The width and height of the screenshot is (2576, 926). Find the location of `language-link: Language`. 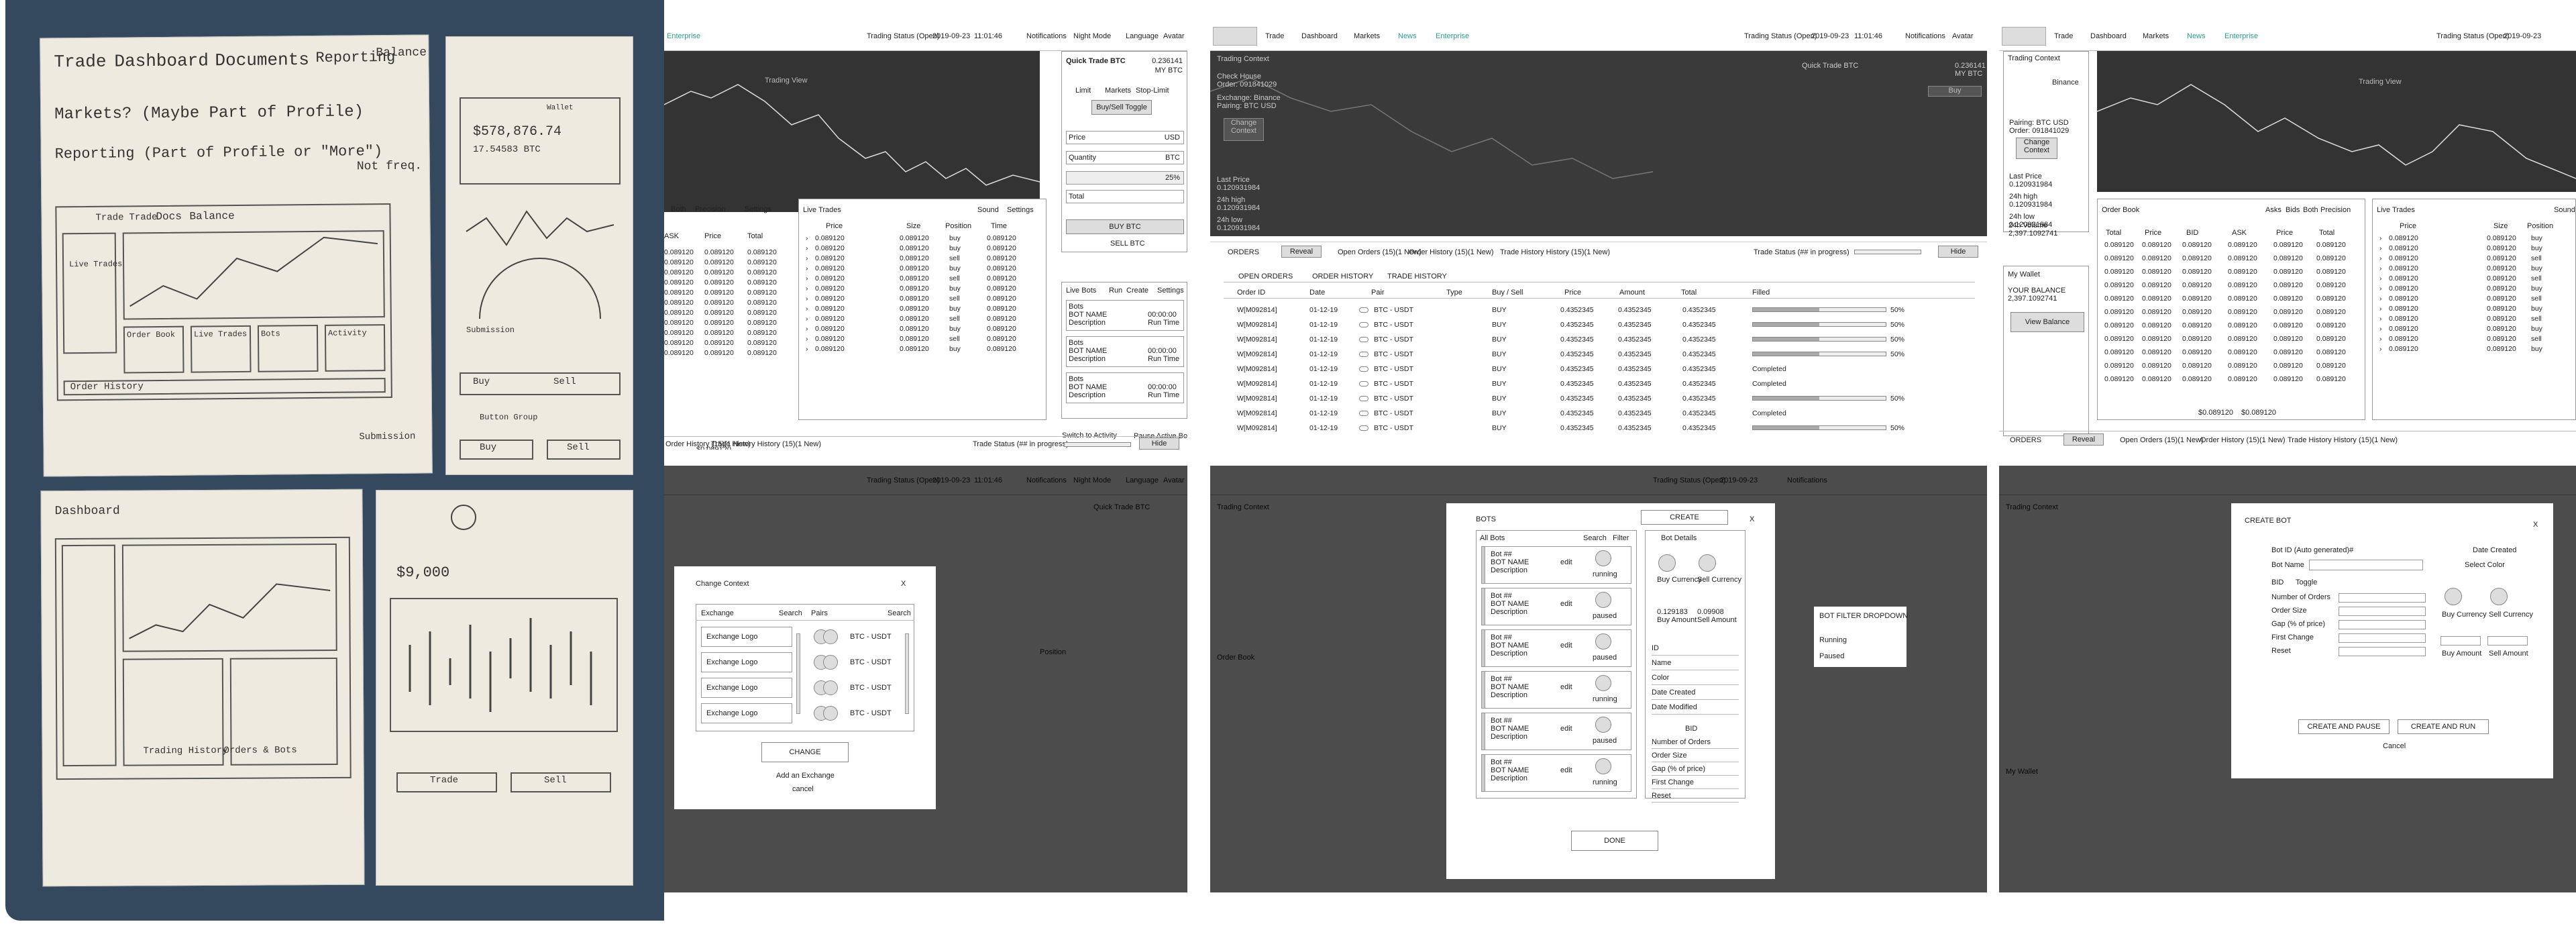

language-link: Language is located at coordinates (1142, 36).